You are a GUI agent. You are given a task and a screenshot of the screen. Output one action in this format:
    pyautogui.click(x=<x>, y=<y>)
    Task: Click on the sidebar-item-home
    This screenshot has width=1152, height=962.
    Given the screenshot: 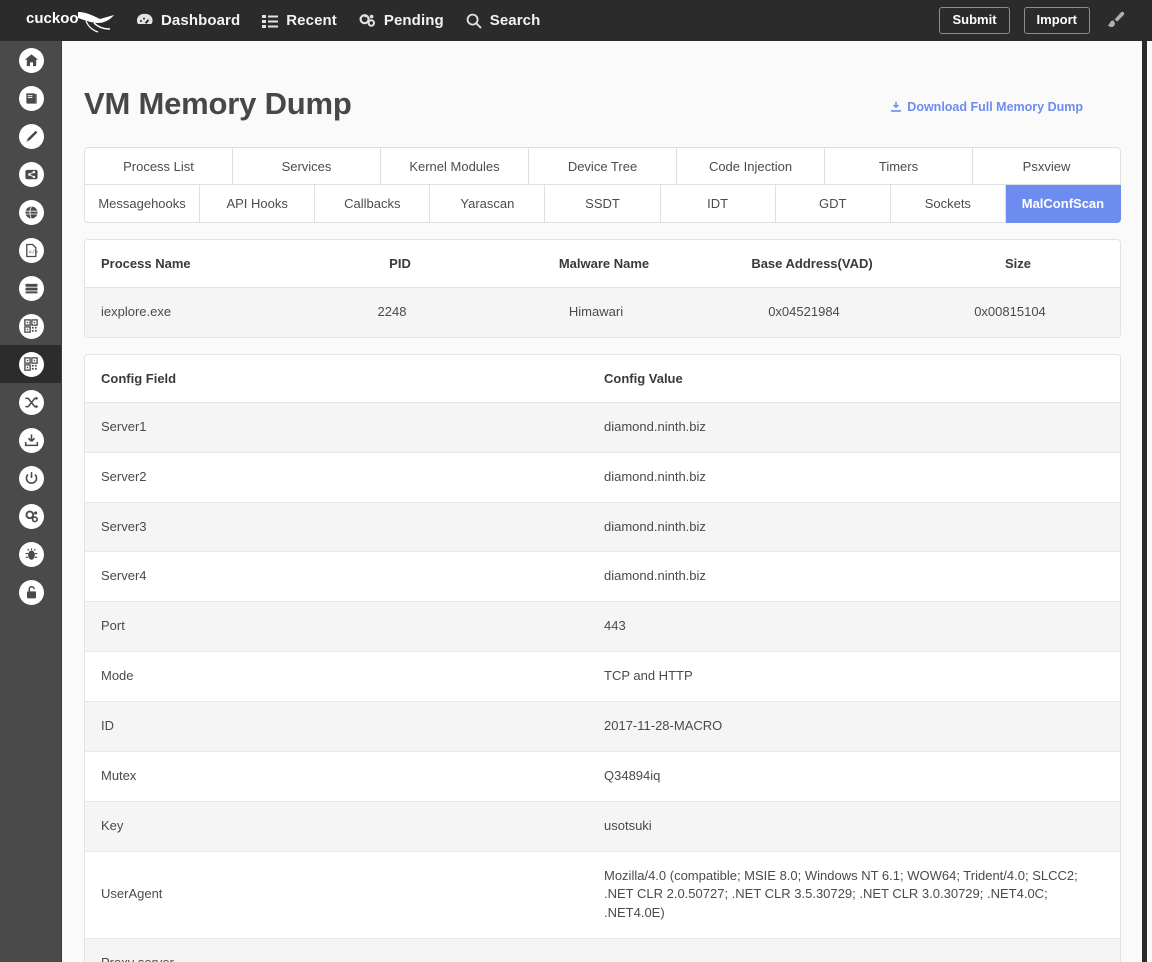 What is the action you would take?
    pyautogui.click(x=30, y=60)
    